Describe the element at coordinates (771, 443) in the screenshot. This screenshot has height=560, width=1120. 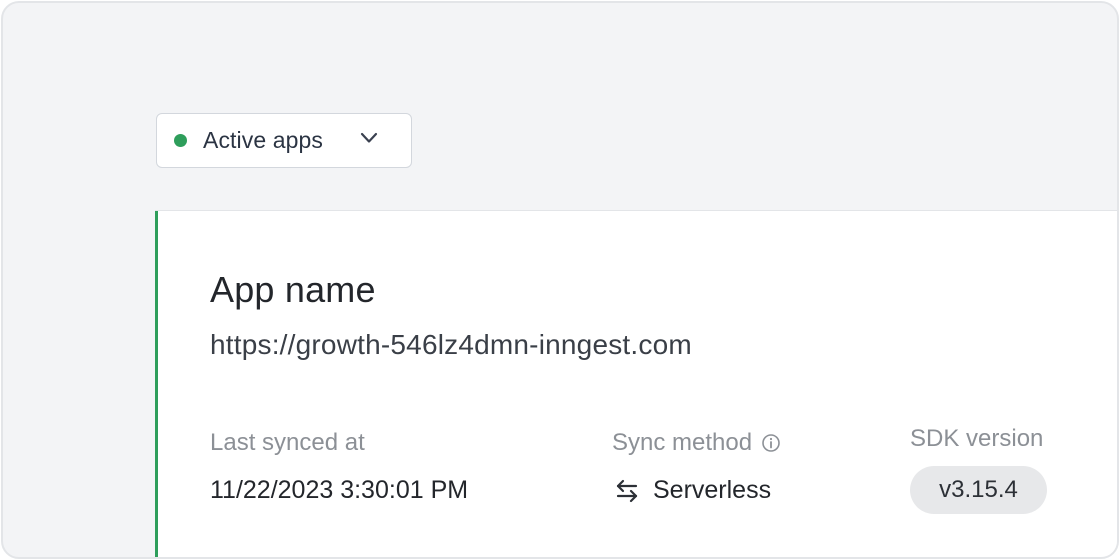
I see `info-icon` at that location.